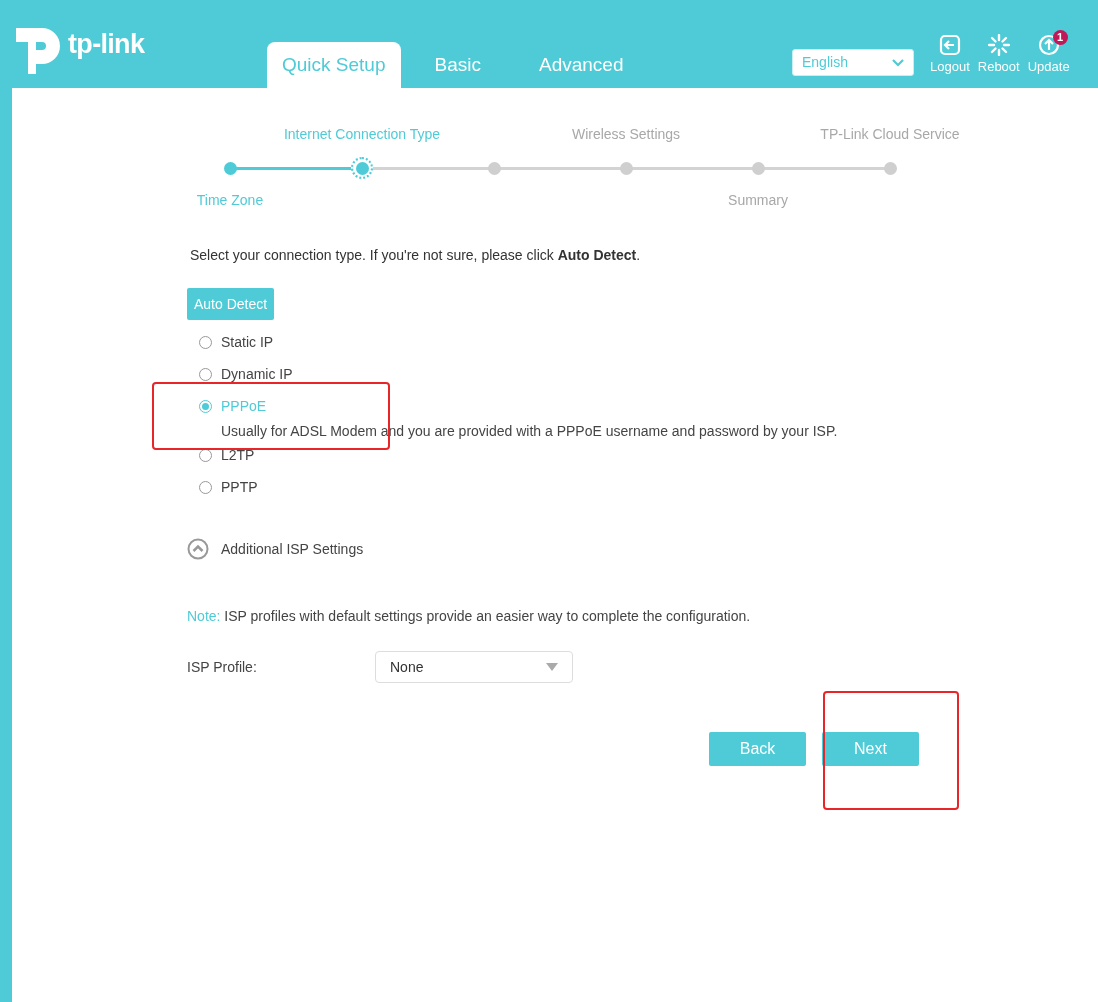 The width and height of the screenshot is (1098, 1002). Describe the element at coordinates (362, 134) in the screenshot. I see `step-label: Internet Connection Type` at that location.